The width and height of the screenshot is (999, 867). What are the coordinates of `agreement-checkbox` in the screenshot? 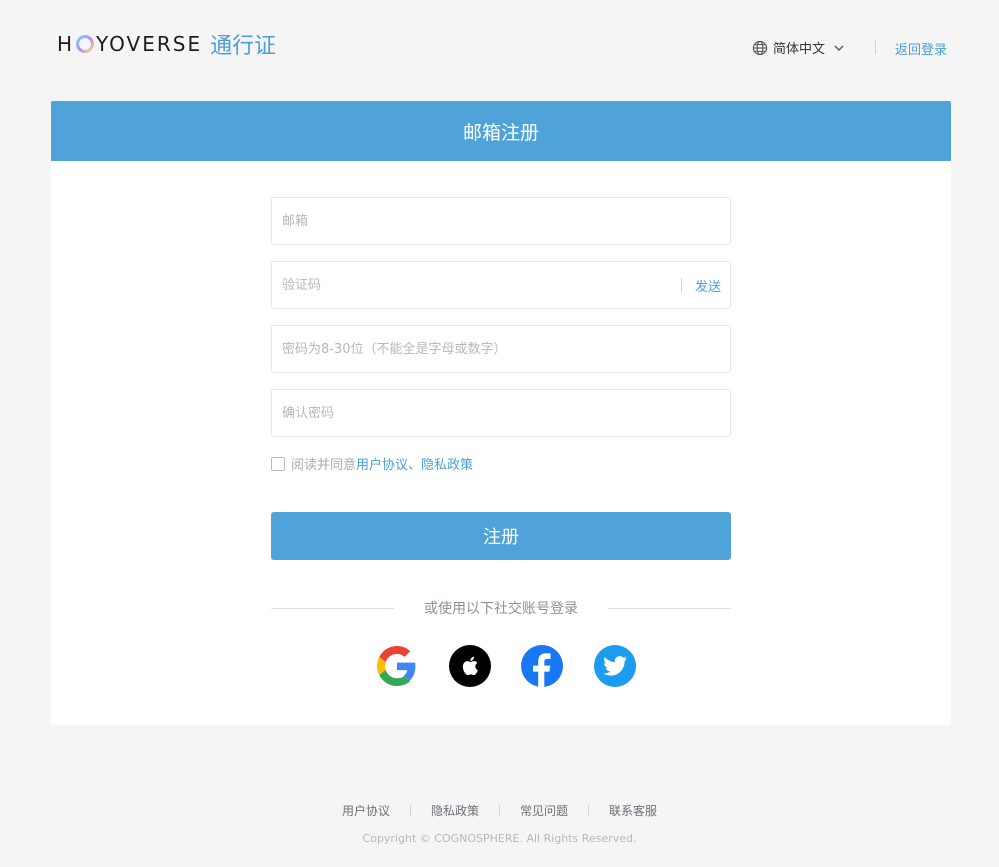 It's located at (278, 463).